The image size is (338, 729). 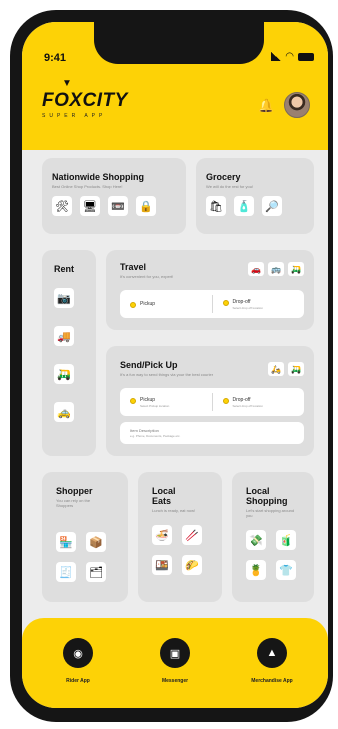 What do you see at coordinates (272, 653) in the screenshot?
I see `bag-icon: ▲` at bounding box center [272, 653].